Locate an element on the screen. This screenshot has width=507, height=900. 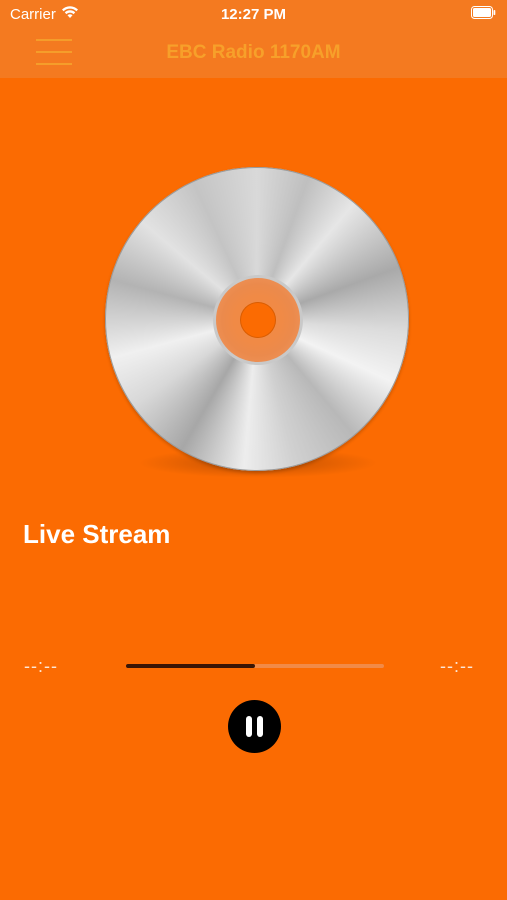
track-title: Live Stream is located at coordinates (97, 534).